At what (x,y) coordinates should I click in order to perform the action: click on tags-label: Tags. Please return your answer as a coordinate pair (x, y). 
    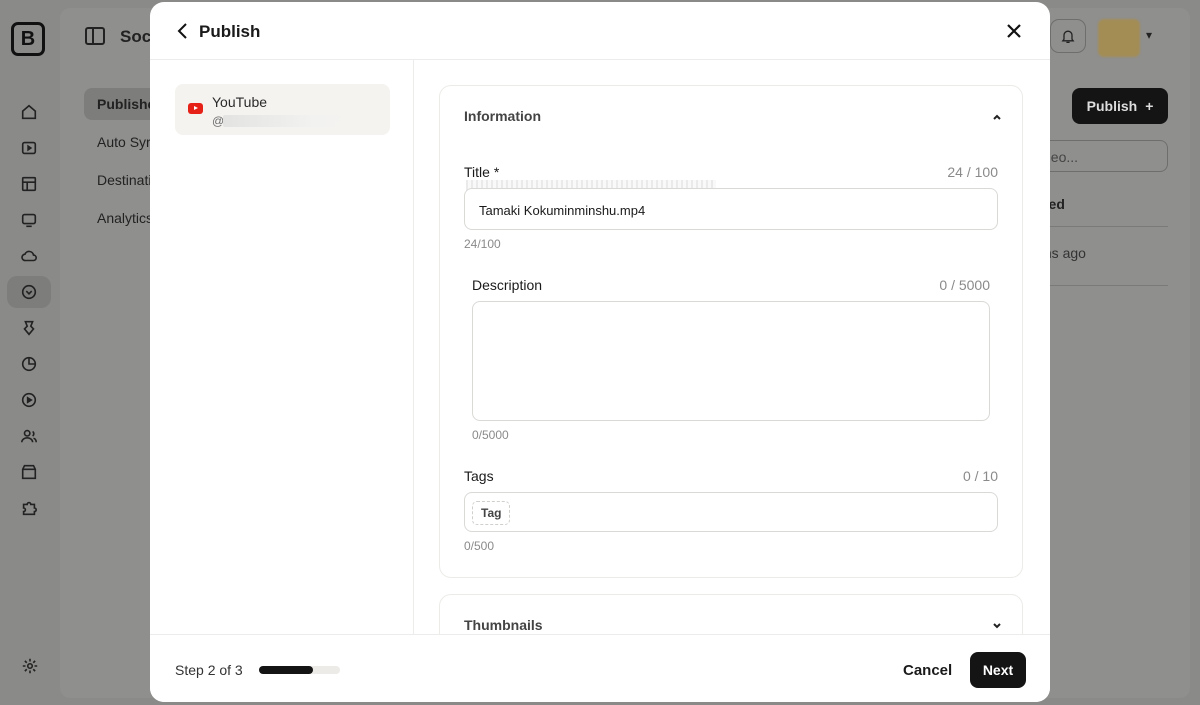
    Looking at the image, I should click on (479, 476).